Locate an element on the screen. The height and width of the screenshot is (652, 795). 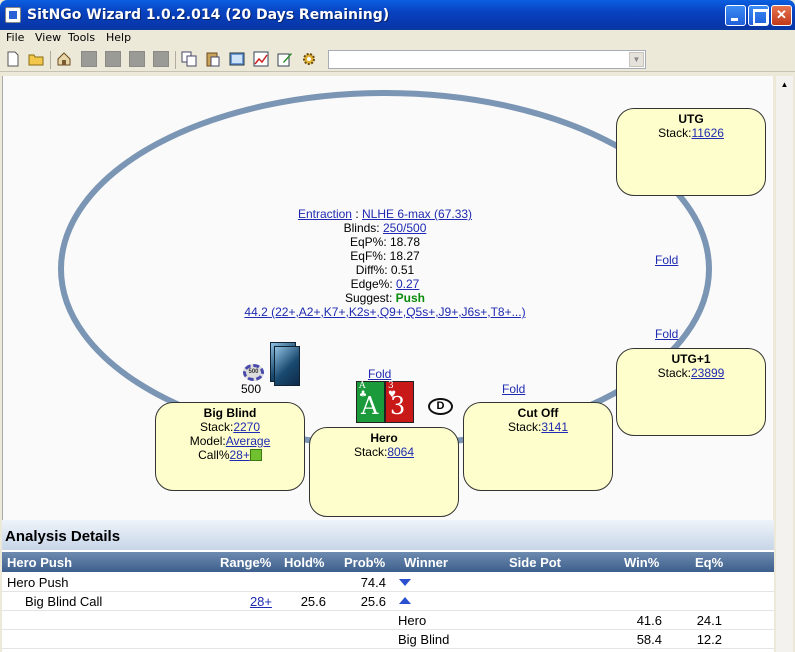
seat-name: UTG+1 is located at coordinates (691, 359).